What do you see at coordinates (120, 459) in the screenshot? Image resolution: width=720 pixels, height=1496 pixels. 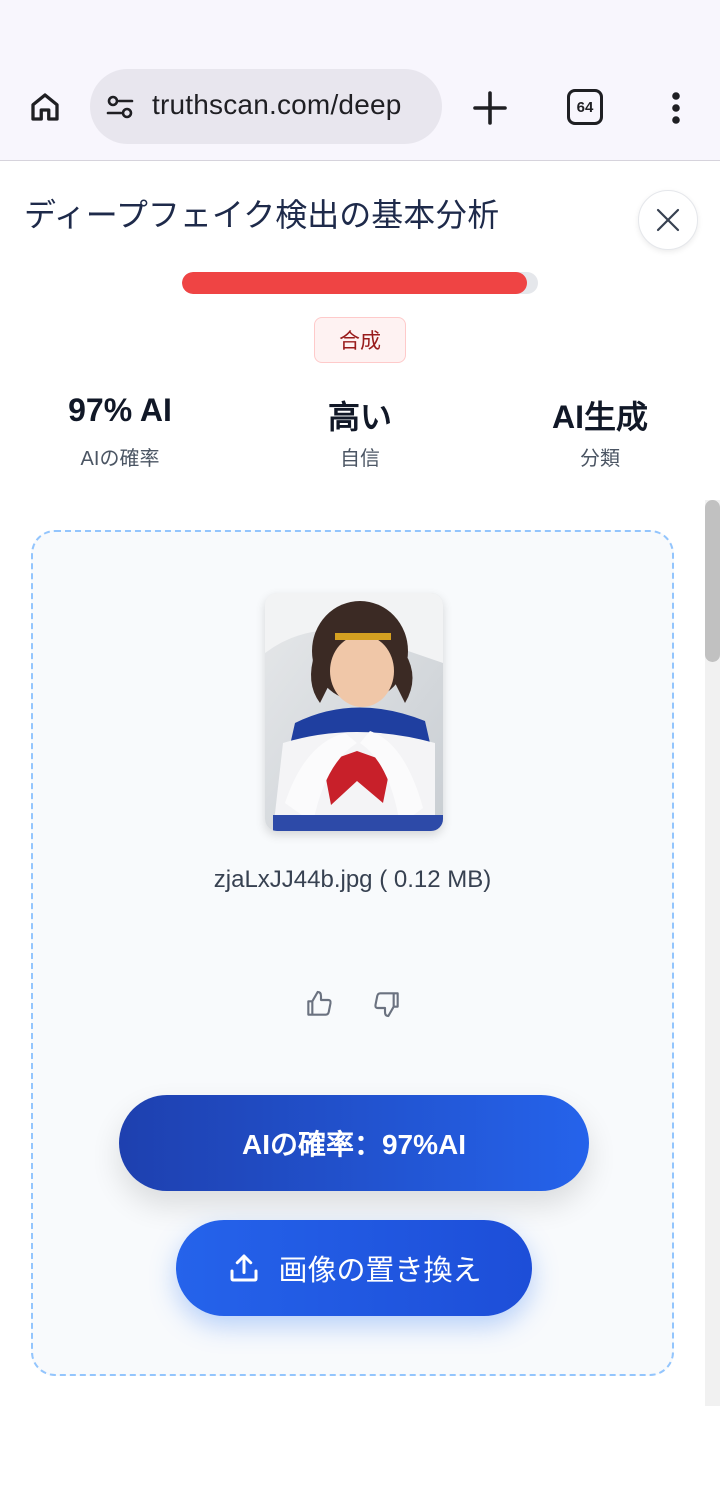 I see `stat-probability-label: AIの確率` at bounding box center [120, 459].